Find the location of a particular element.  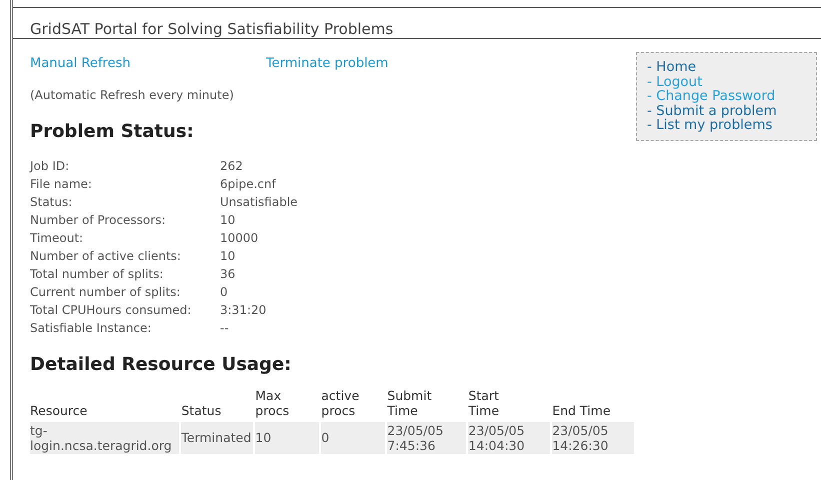

field-value: 3:31:20 is located at coordinates (244, 310).